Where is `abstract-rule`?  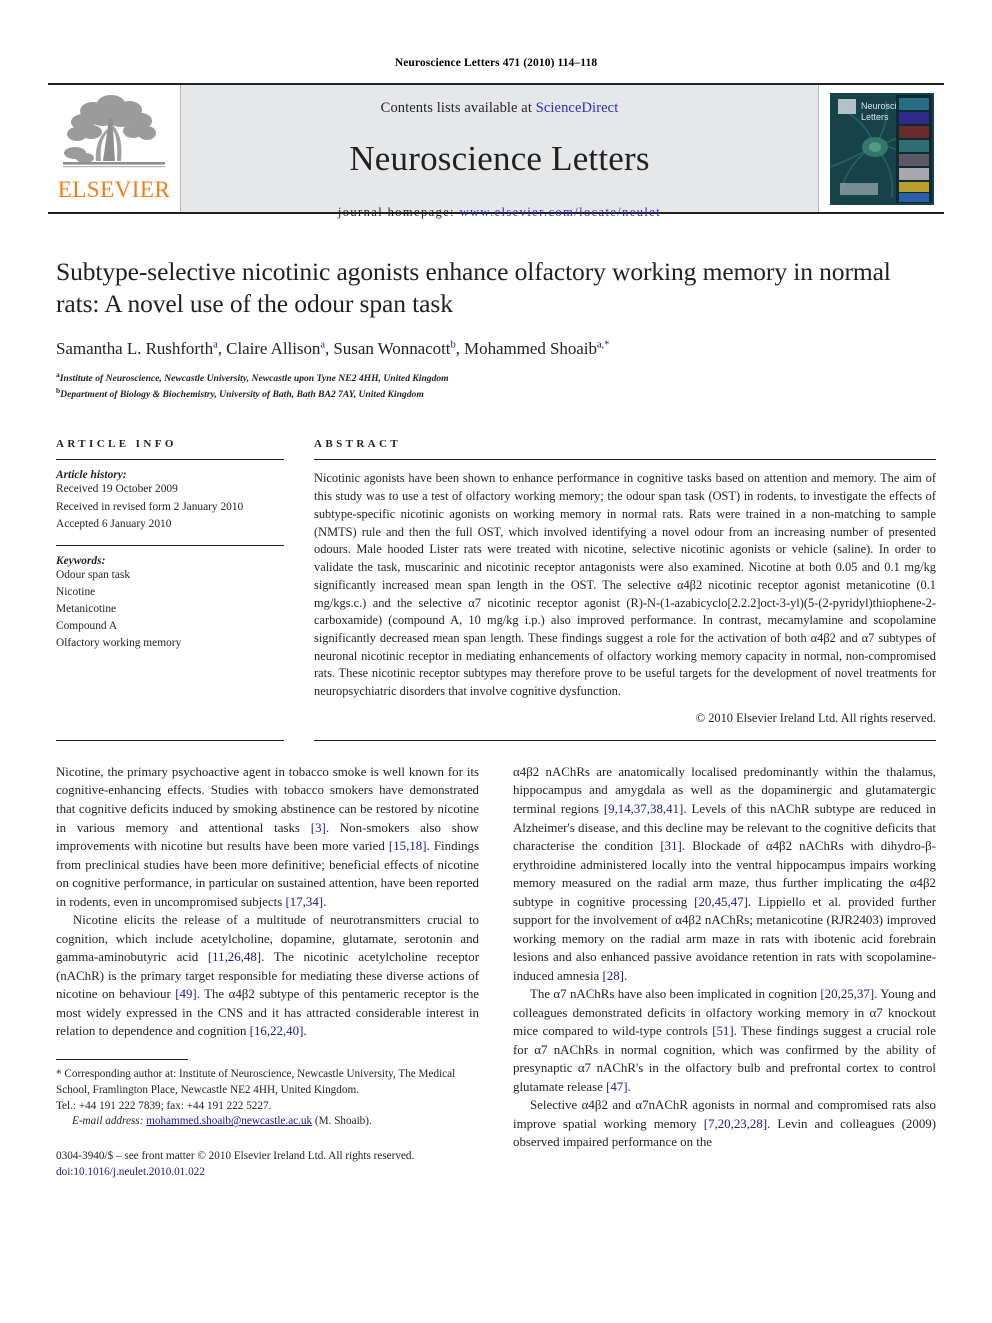
abstract-rule is located at coordinates (625, 460).